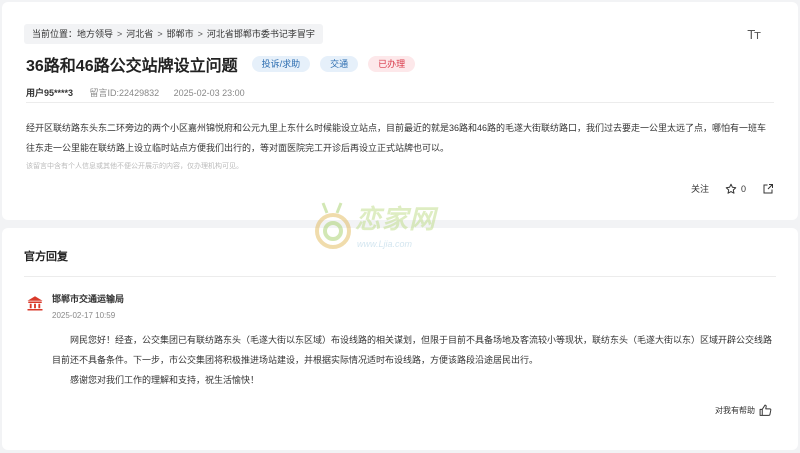 This screenshot has width=800, height=453. I want to click on org-name: 邯郸市交通运输局, so click(88, 299).